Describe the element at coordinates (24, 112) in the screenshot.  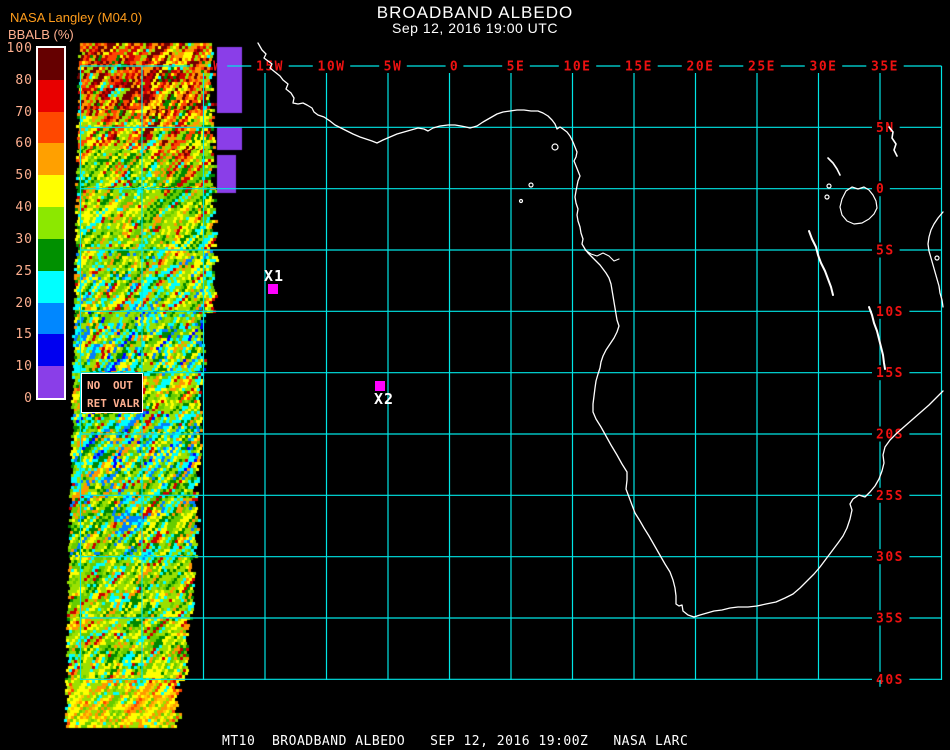
I see `colorbar-tick-label: 70` at that location.